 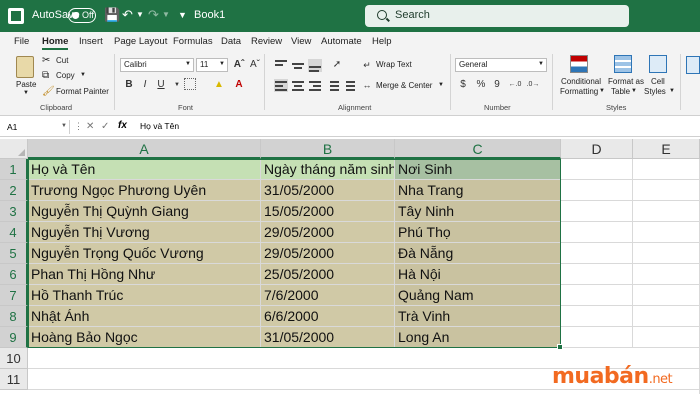 I want to click on cell-styles-icon, so click(x=658, y=64).